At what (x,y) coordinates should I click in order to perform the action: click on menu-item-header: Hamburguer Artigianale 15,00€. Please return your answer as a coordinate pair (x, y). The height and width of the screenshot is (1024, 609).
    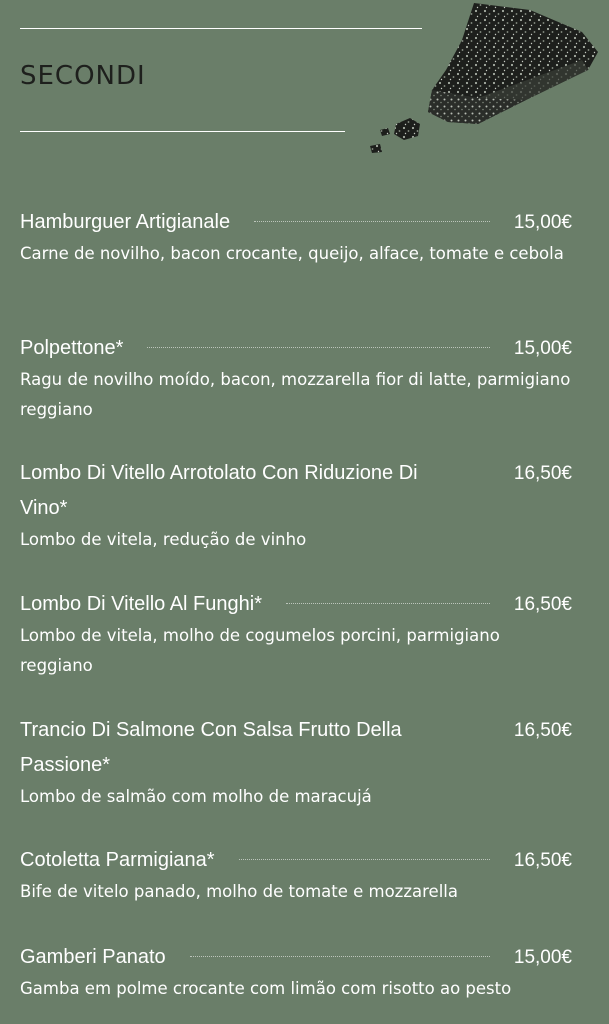
    Looking at the image, I should click on (296, 222).